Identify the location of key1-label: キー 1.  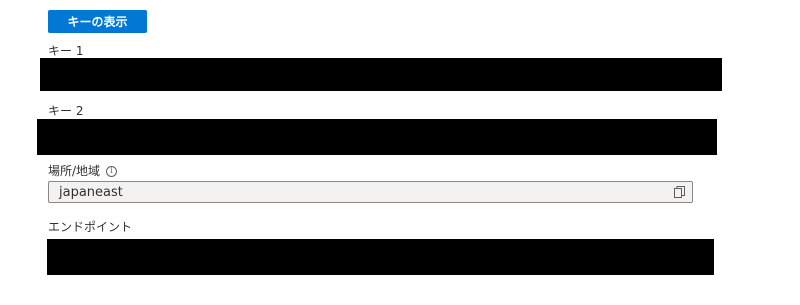
(66, 51).